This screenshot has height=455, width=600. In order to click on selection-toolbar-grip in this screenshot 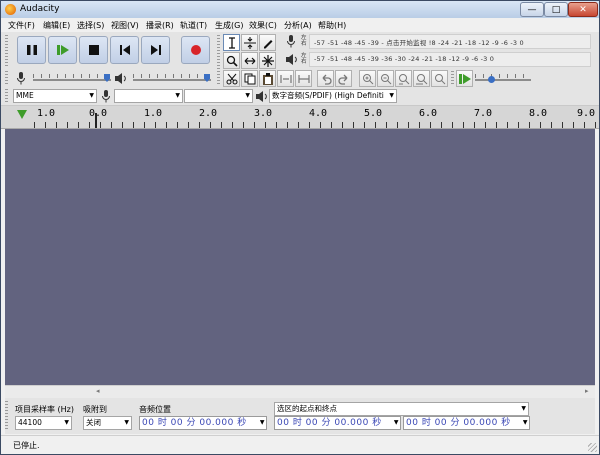, I will do `click(6, 416)`.